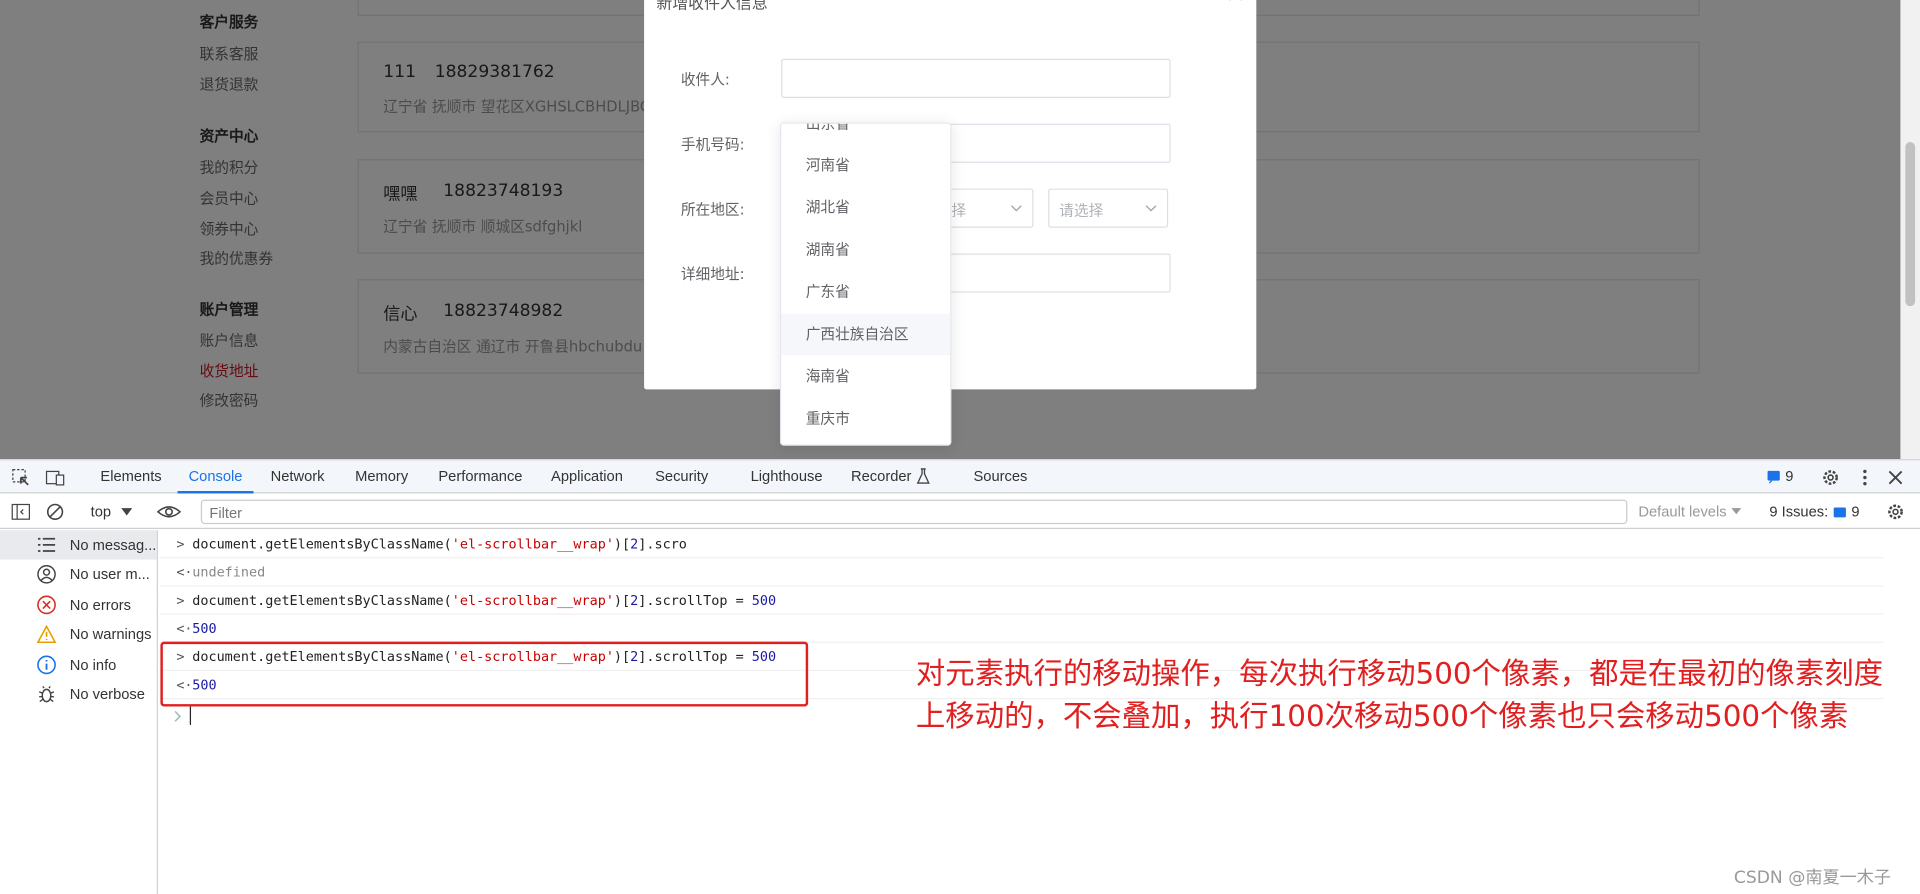 This screenshot has width=1920, height=894. I want to click on dialog-title: 新增收件人信息, so click(712, 7).